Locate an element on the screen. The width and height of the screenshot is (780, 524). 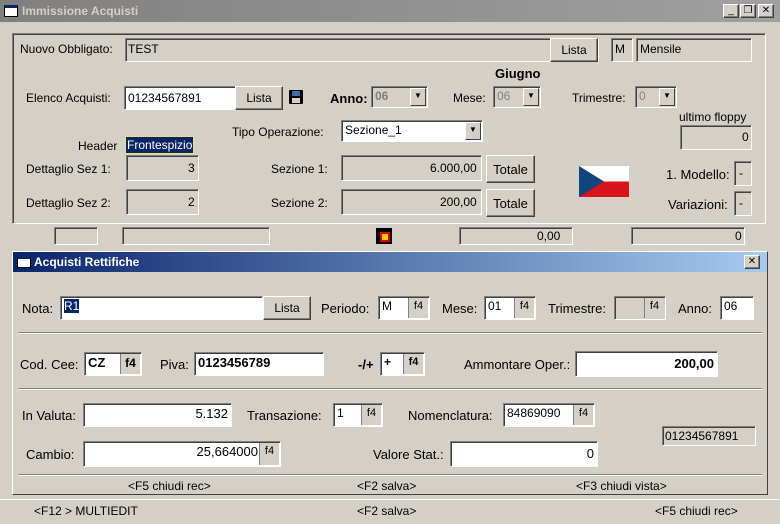
sezione2-totale-button: Totale is located at coordinates (510, 203).